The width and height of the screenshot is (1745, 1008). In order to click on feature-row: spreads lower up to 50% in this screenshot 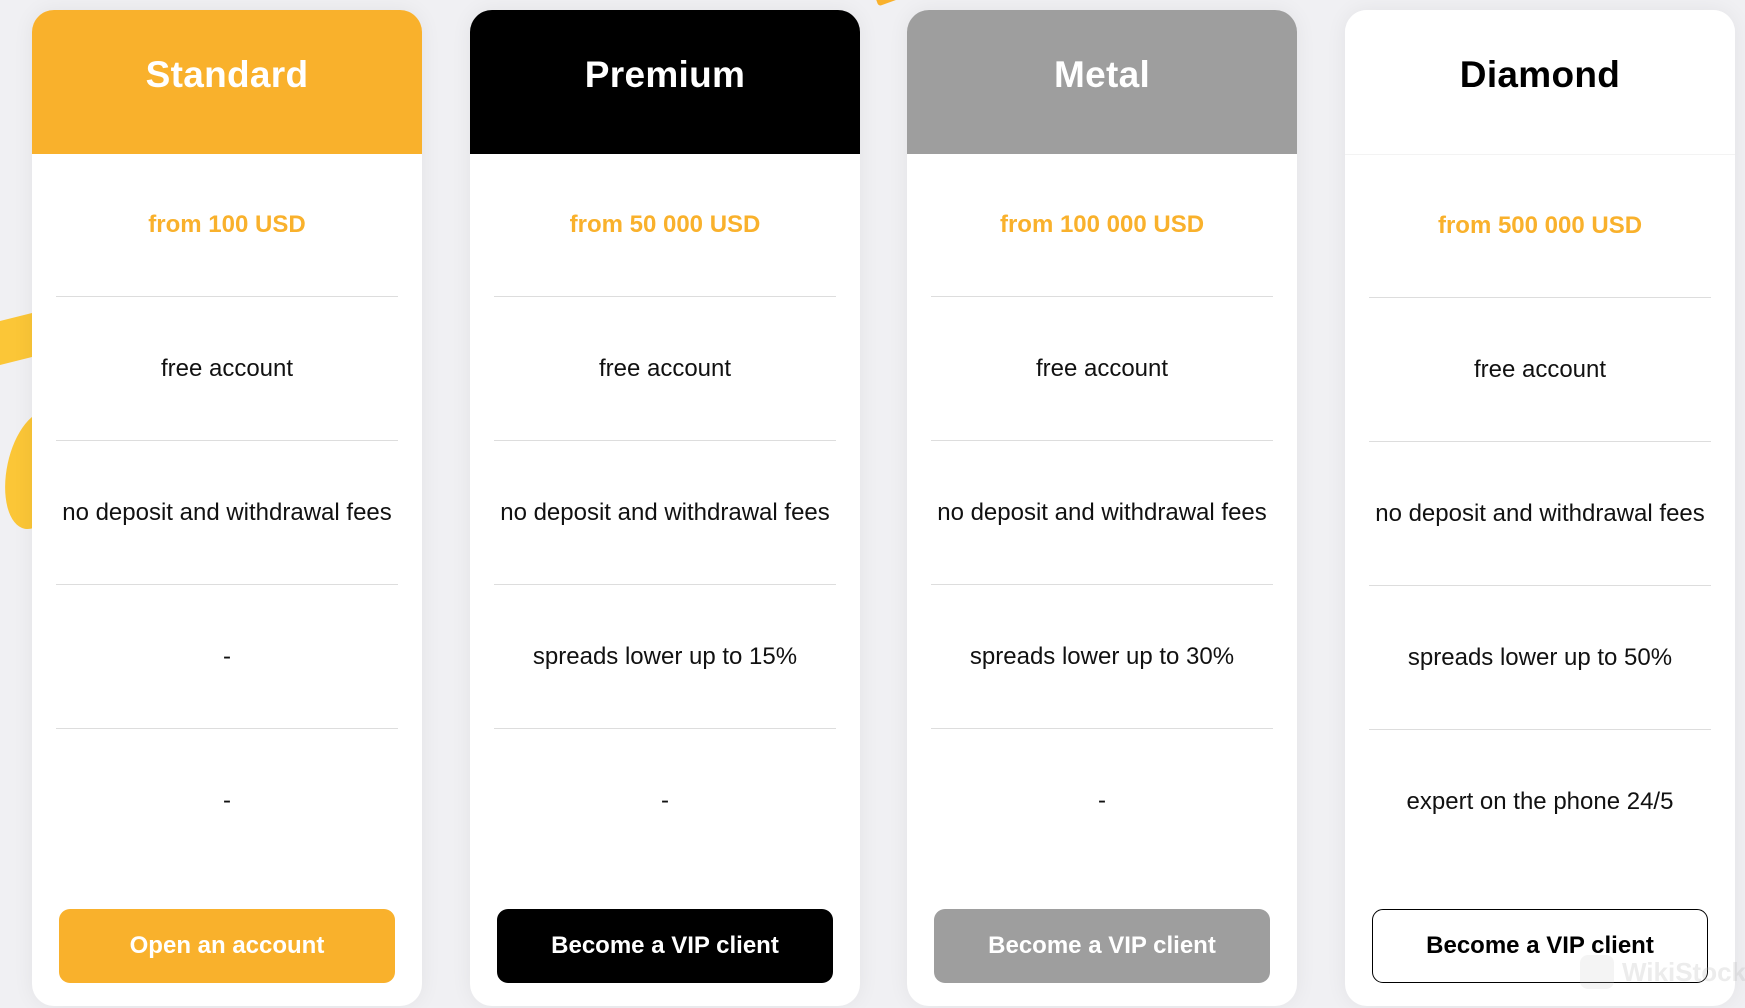, I will do `click(1540, 658)`.